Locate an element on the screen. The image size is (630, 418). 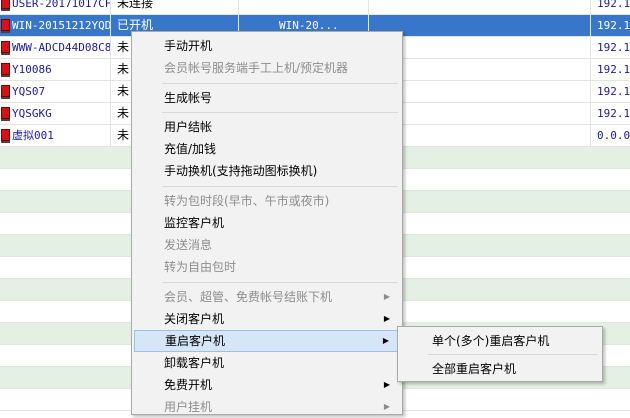
machine-name: WIN-20151212YQD is located at coordinates (61, 25).